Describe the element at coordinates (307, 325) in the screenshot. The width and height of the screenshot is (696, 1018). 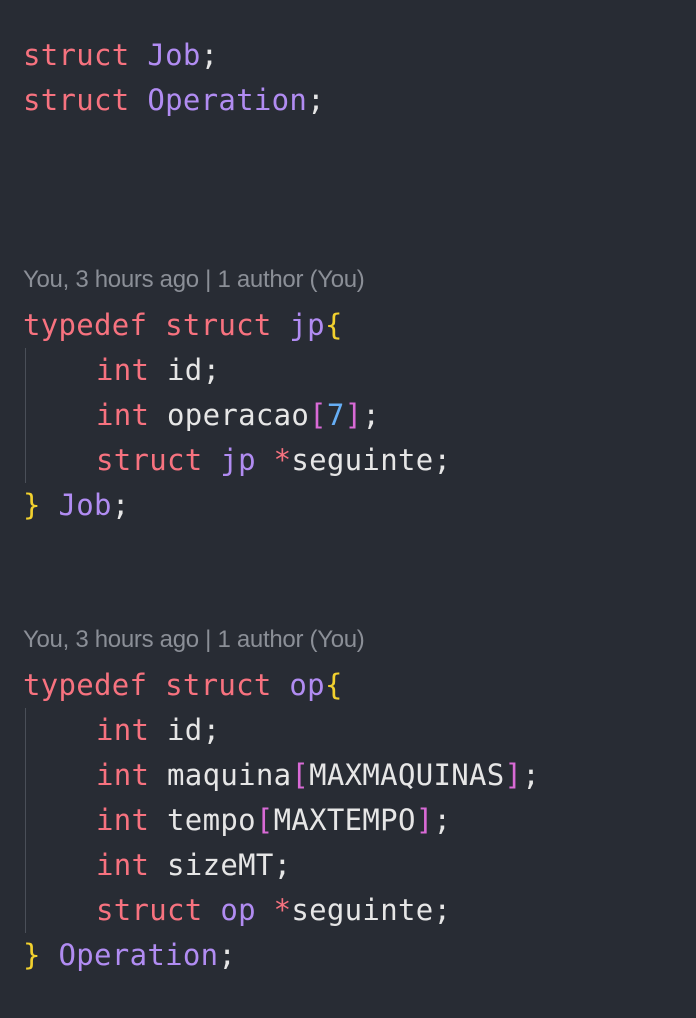
I see `struct-tag-jp: jp` at that location.